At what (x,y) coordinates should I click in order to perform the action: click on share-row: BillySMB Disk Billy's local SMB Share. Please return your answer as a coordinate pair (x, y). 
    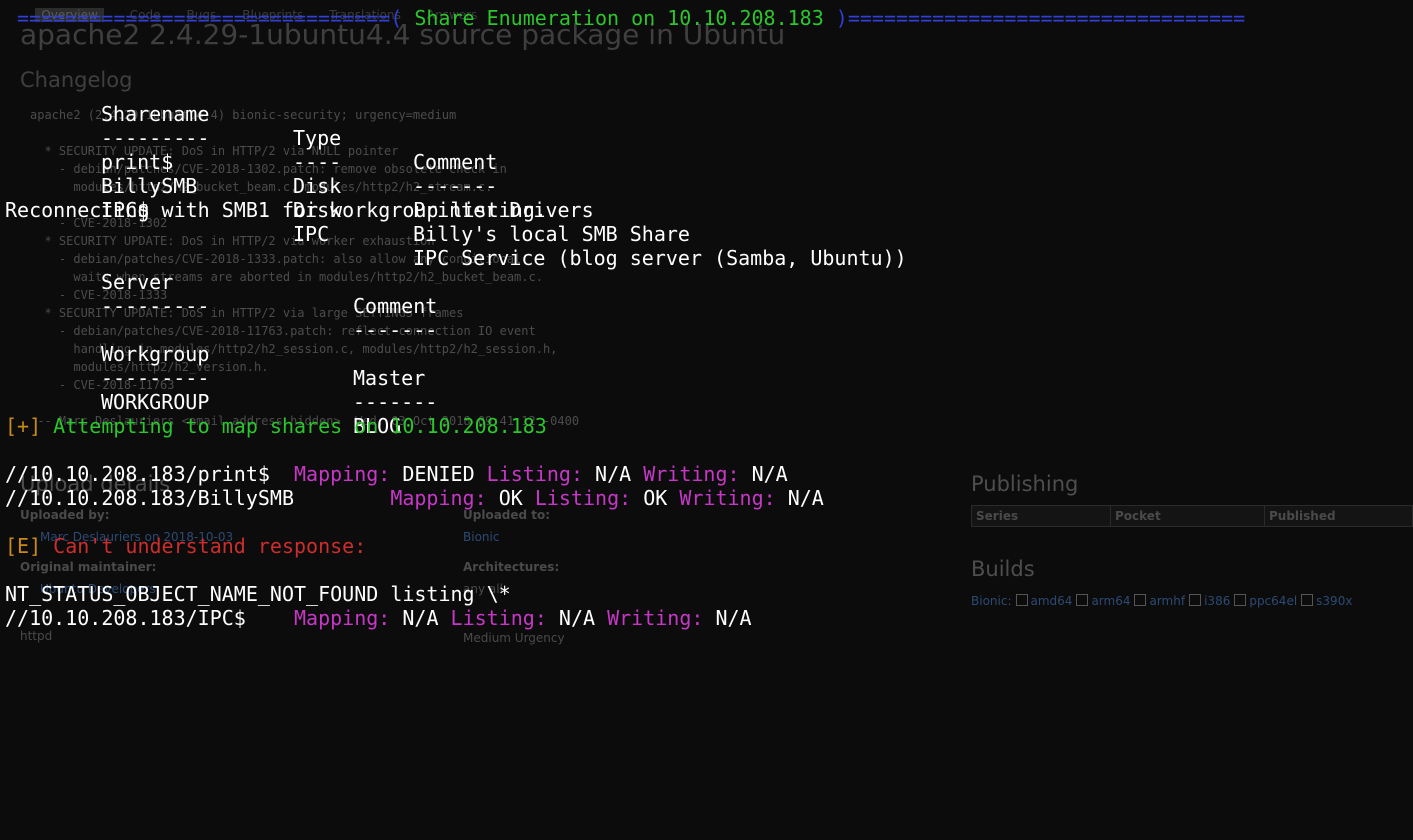
    Looking at the image, I should click on (347, 198).